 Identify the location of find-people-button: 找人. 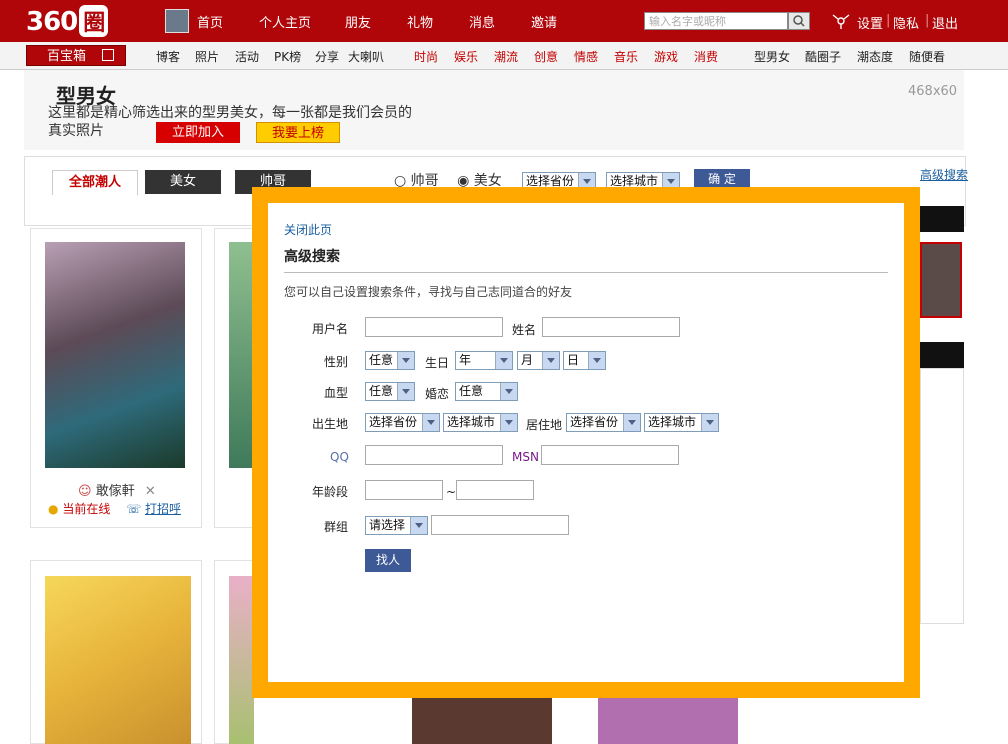
(388, 560).